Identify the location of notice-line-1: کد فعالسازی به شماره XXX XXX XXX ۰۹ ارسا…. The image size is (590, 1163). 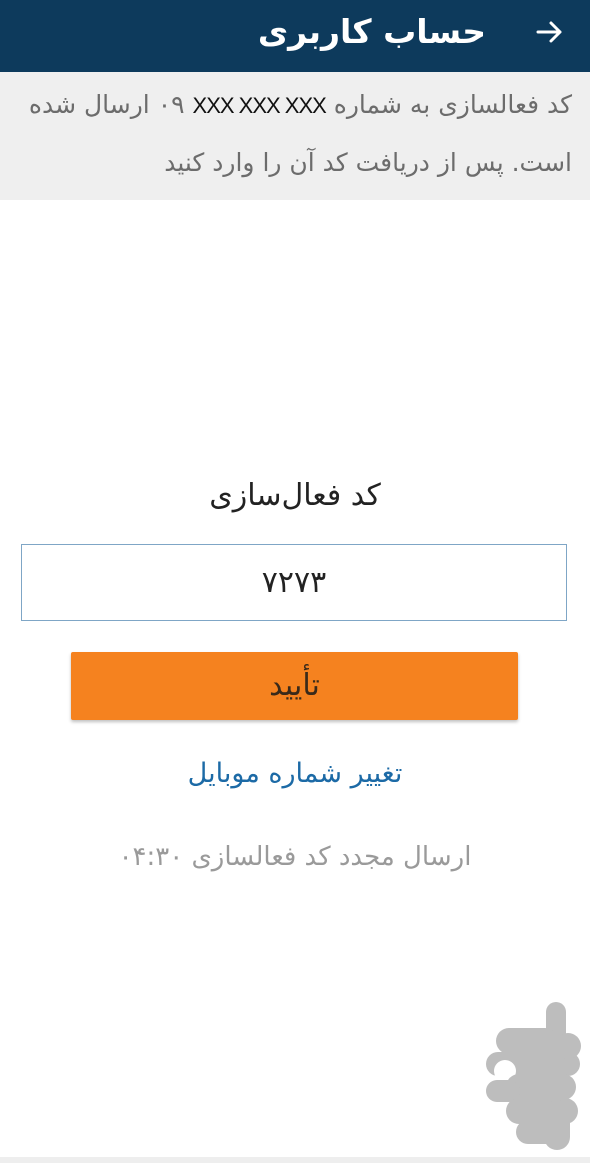
(300, 104).